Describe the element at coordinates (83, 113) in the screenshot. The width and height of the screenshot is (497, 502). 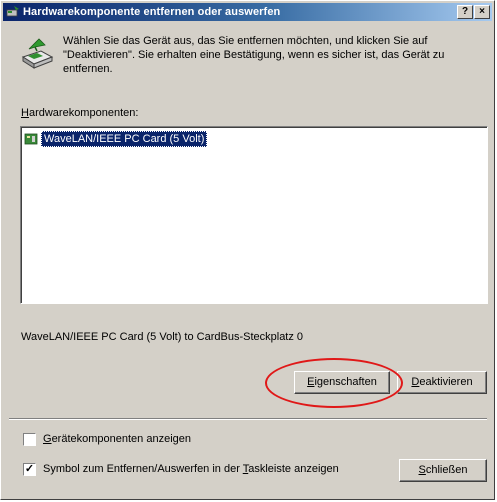
I see `list-label-rest: ardwarekomponenten:` at that location.